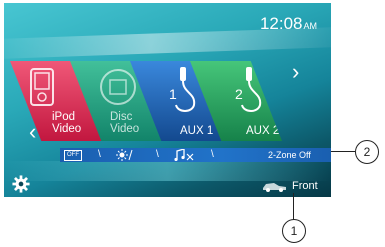 This screenshot has width=385, height=247. What do you see at coordinates (173, 94) in the screenshot?
I see `aux-badge: 1` at bounding box center [173, 94].